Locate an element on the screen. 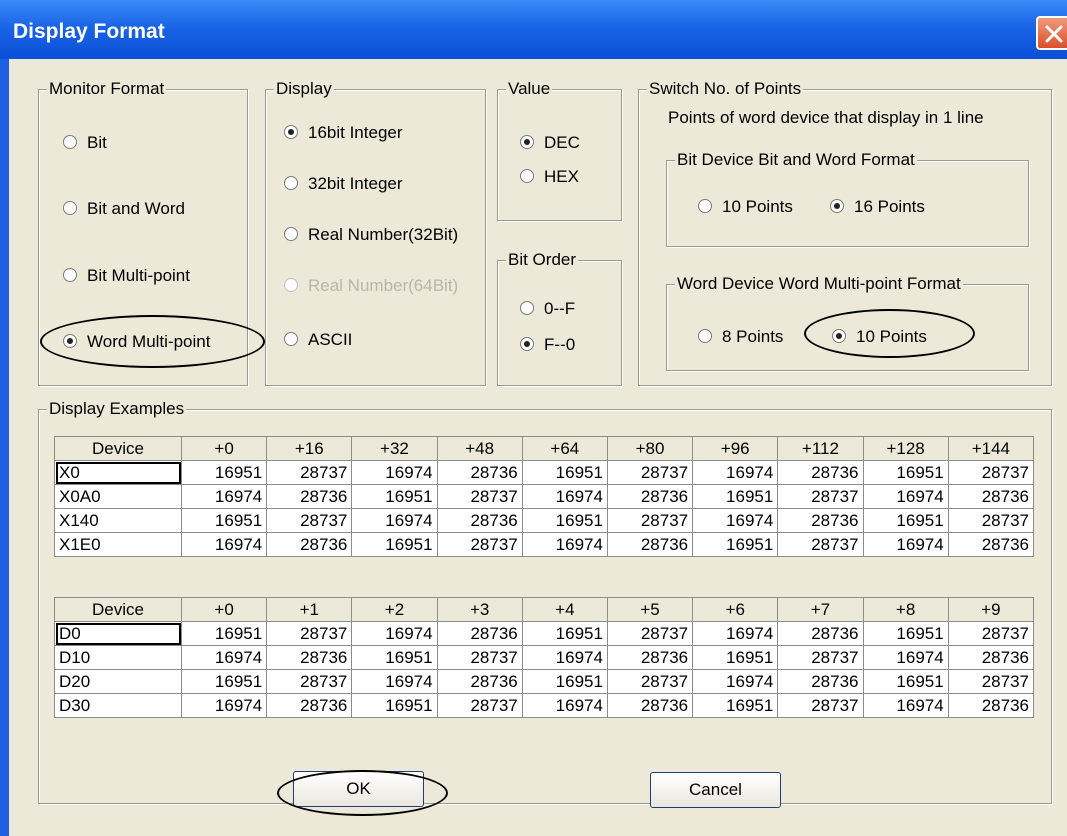 This screenshot has height=836, width=1067. cancel-button: Cancel is located at coordinates (715, 790).